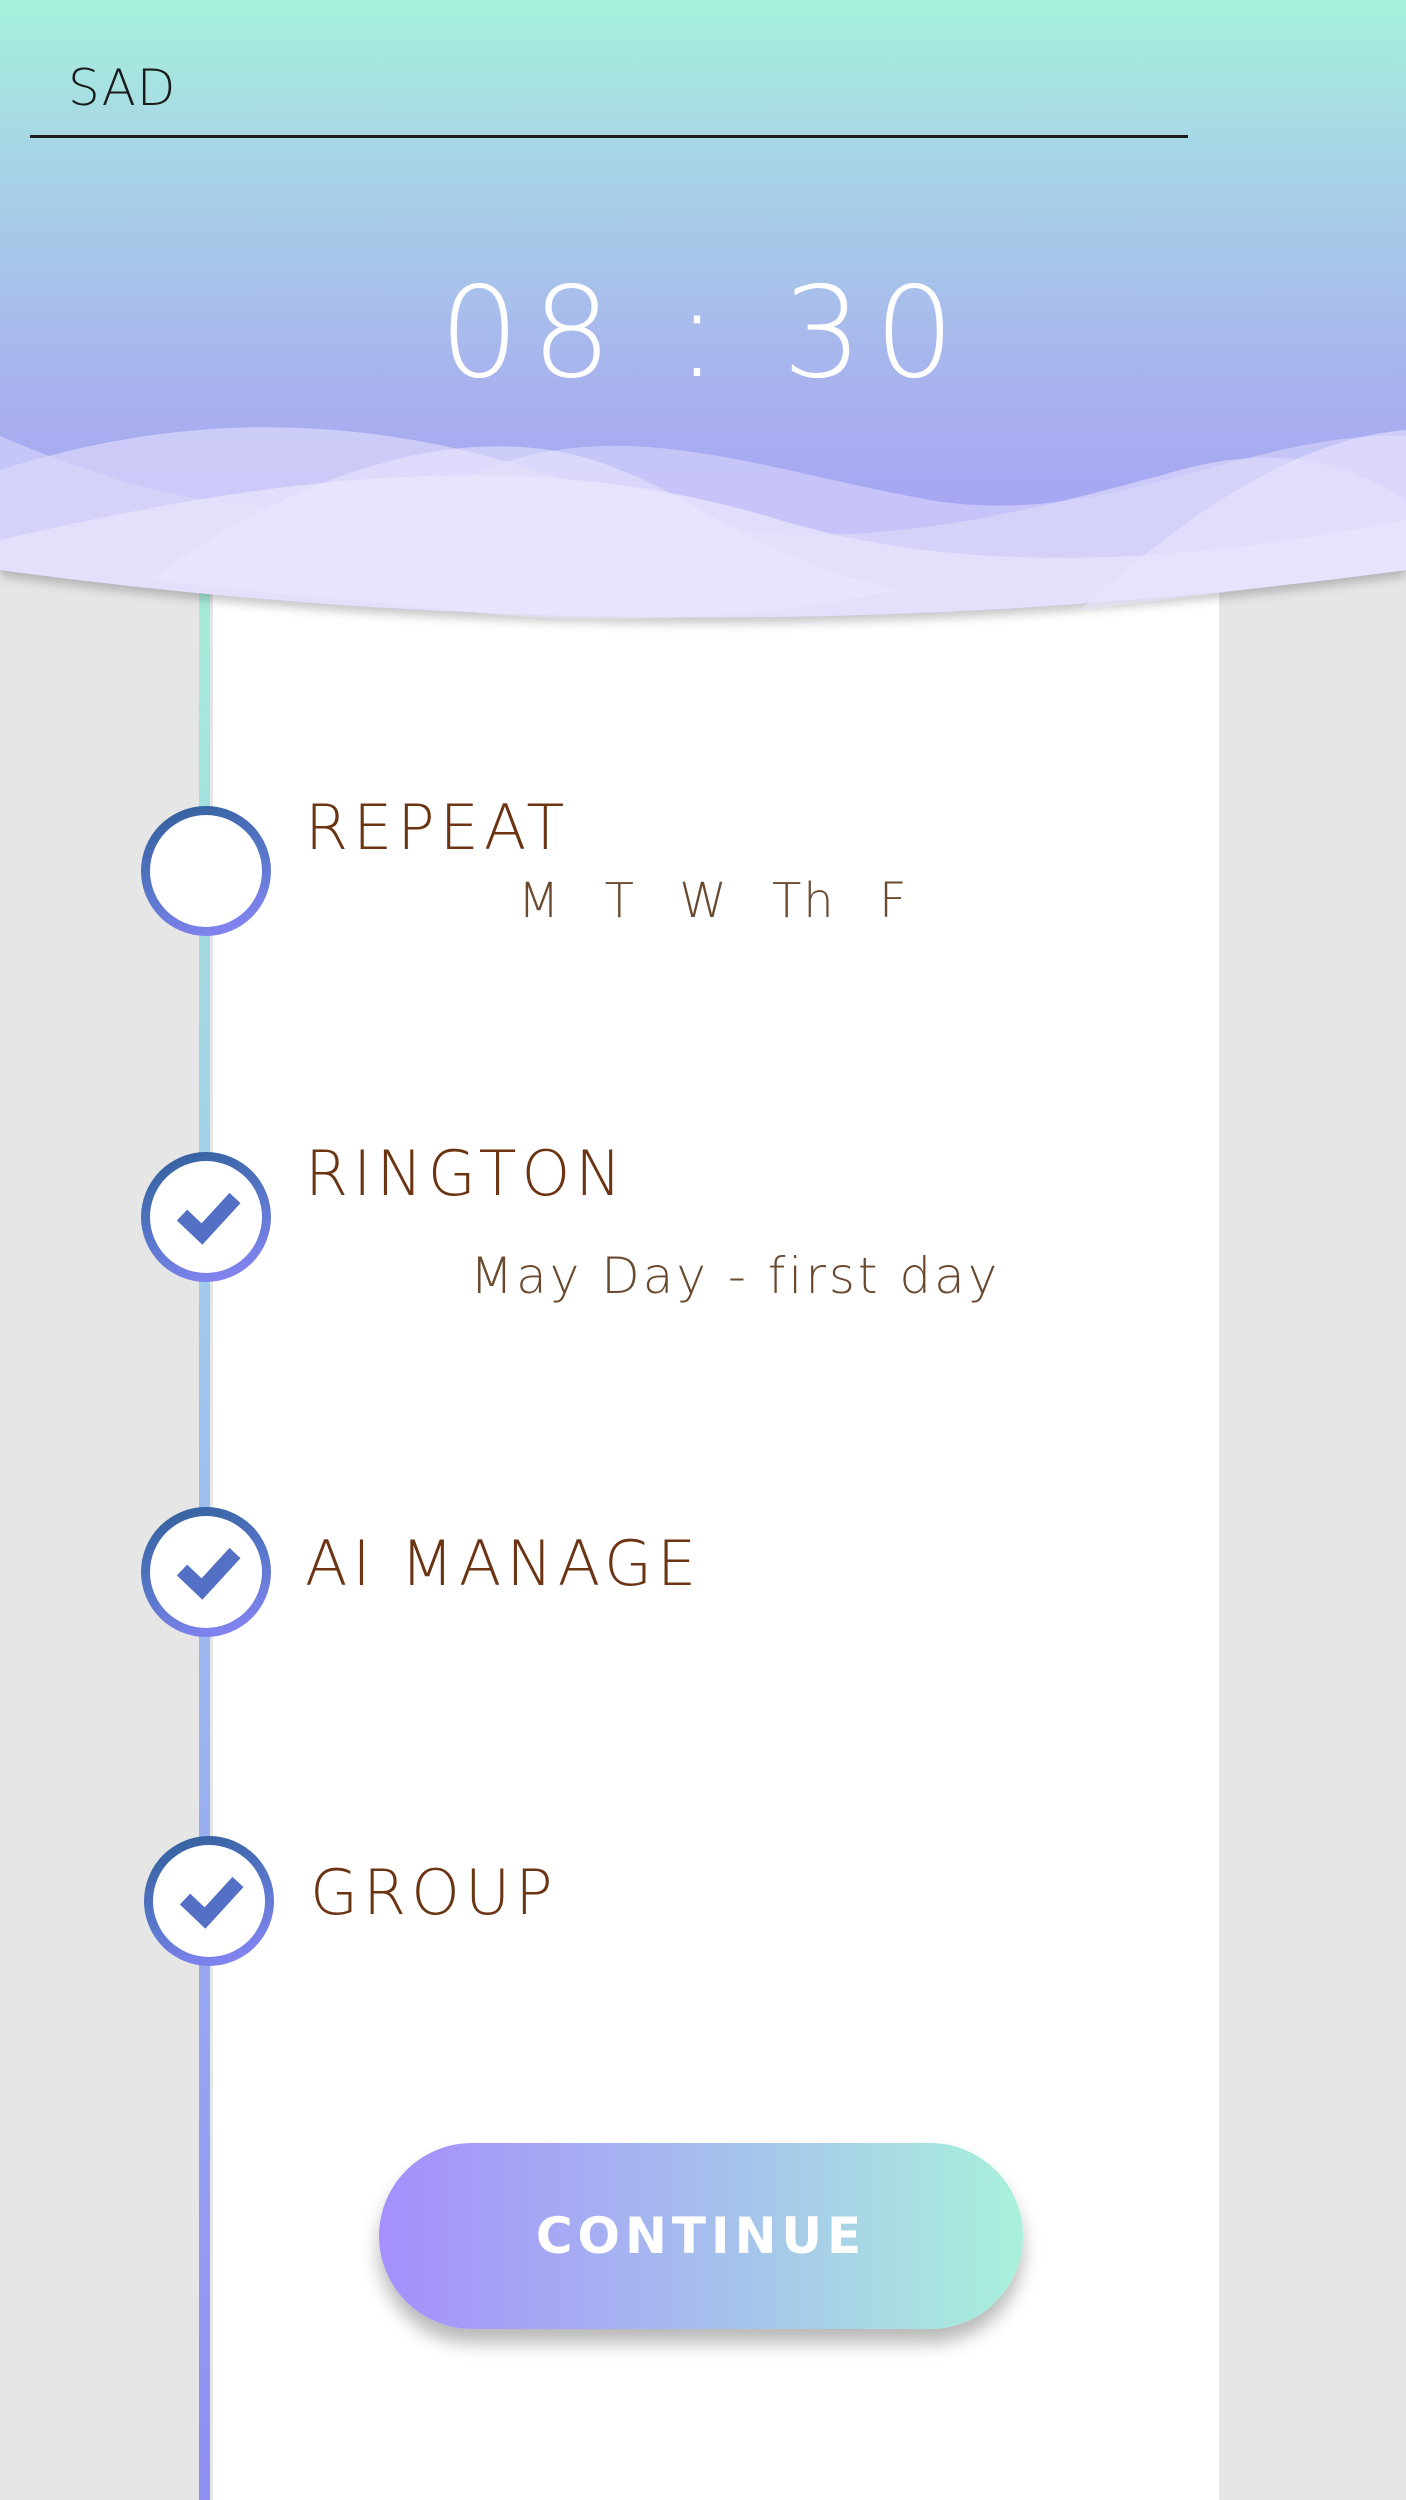 The width and height of the screenshot is (1406, 2500). I want to click on ringtone-check-circle, so click(206, 1217).